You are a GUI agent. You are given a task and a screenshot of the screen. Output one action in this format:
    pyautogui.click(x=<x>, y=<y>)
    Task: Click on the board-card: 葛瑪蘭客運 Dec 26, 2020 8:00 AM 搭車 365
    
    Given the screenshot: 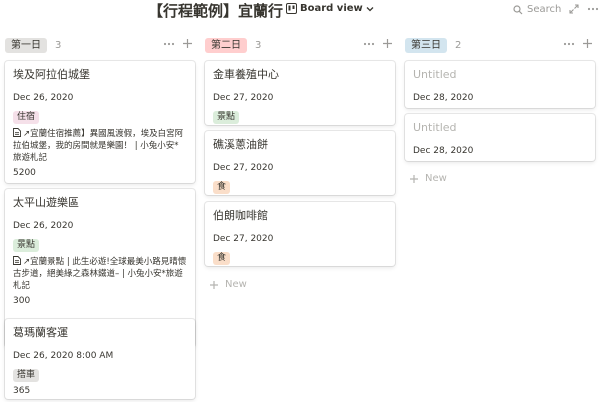 What is the action you would take?
    pyautogui.click(x=100, y=359)
    